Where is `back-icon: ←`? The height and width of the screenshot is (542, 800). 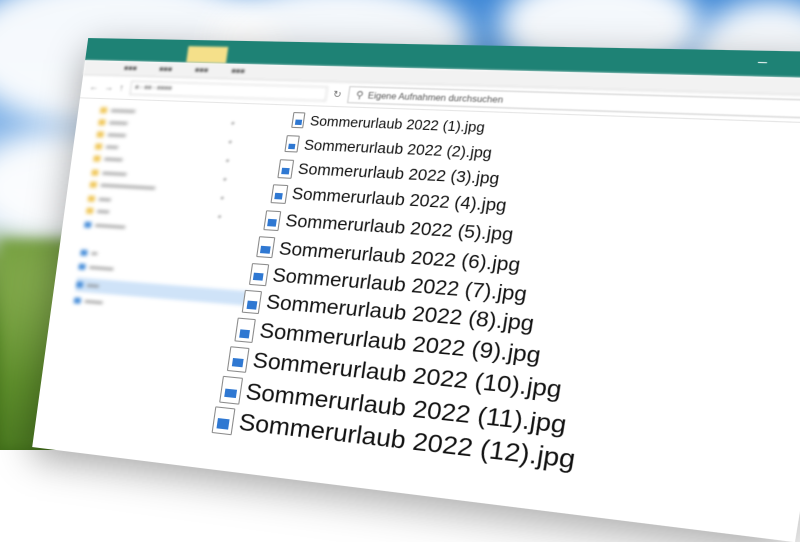
back-icon: ← is located at coordinates (94, 87).